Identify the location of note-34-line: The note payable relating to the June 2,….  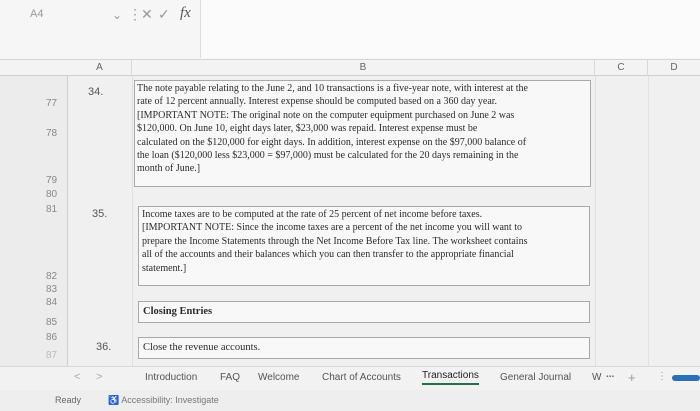
(332, 88).